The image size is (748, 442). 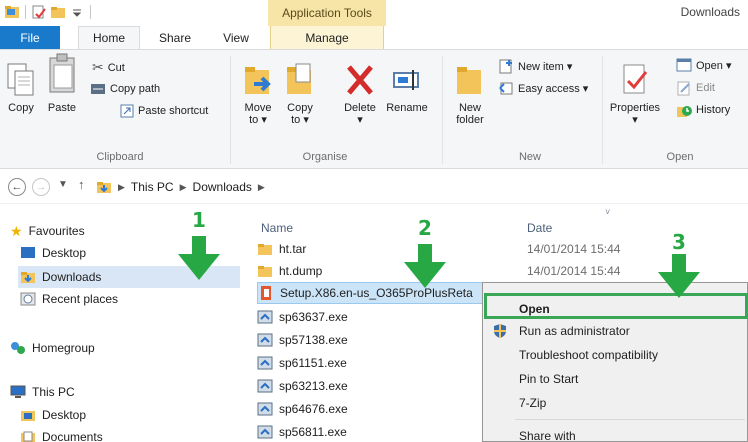 What do you see at coordinates (615, 379) in the screenshot?
I see `menu-item-pin-to-start: Pin to Start` at bounding box center [615, 379].